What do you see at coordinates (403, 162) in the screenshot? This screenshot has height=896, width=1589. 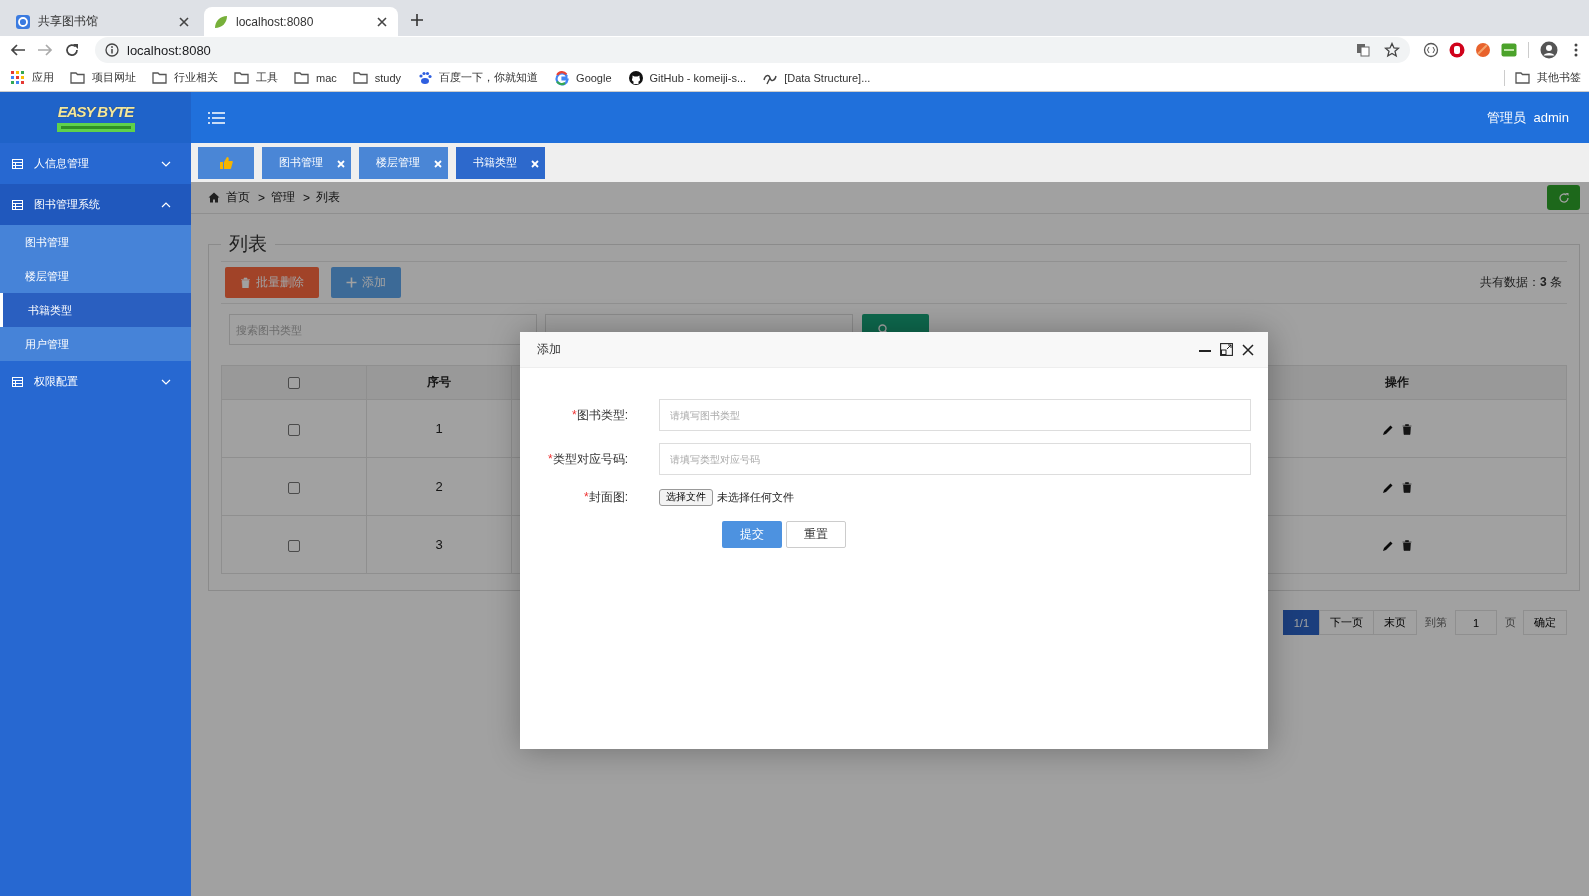 I see `page-tab: 楼层管理` at bounding box center [403, 162].